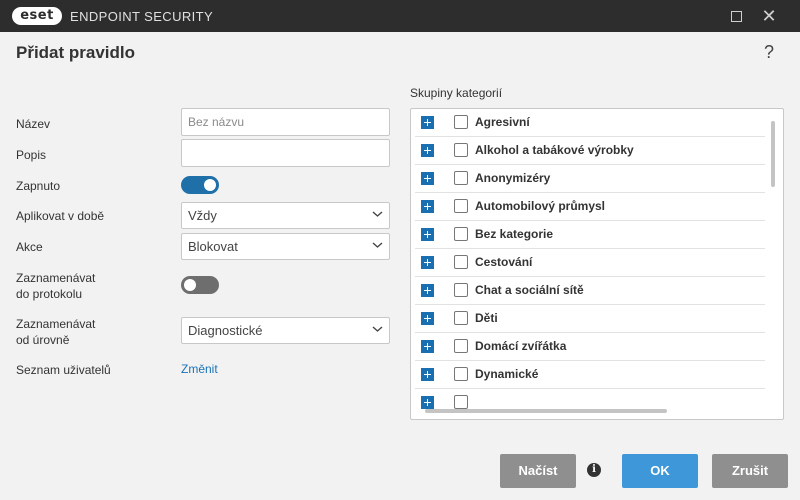  I want to click on category-item: Automobilový průmysl, so click(590, 207).